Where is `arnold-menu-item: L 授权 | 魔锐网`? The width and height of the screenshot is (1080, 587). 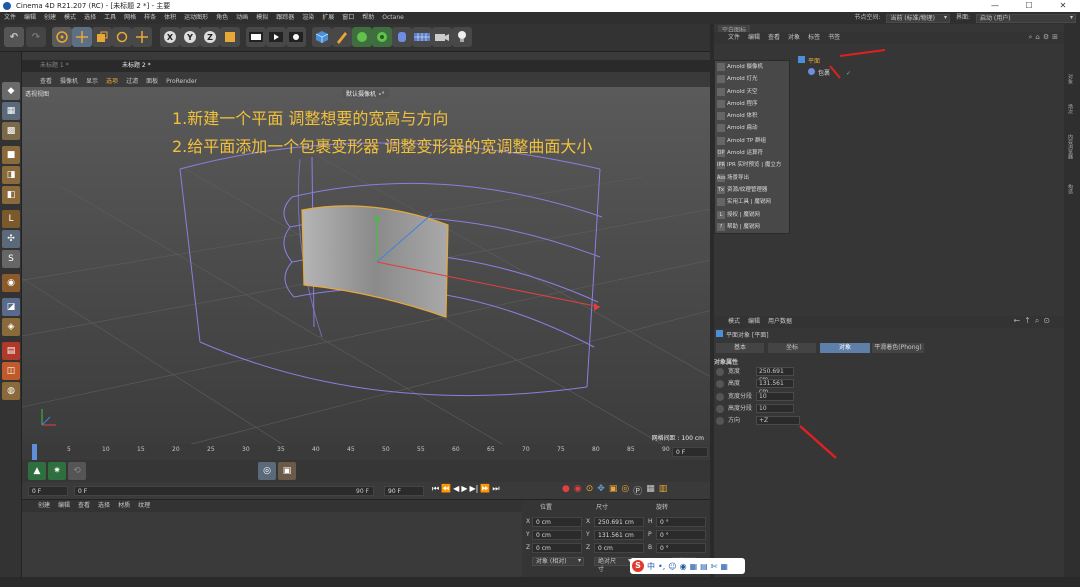 arnold-menu-item: L 授权 | 魔锐网 is located at coordinates (752, 215).